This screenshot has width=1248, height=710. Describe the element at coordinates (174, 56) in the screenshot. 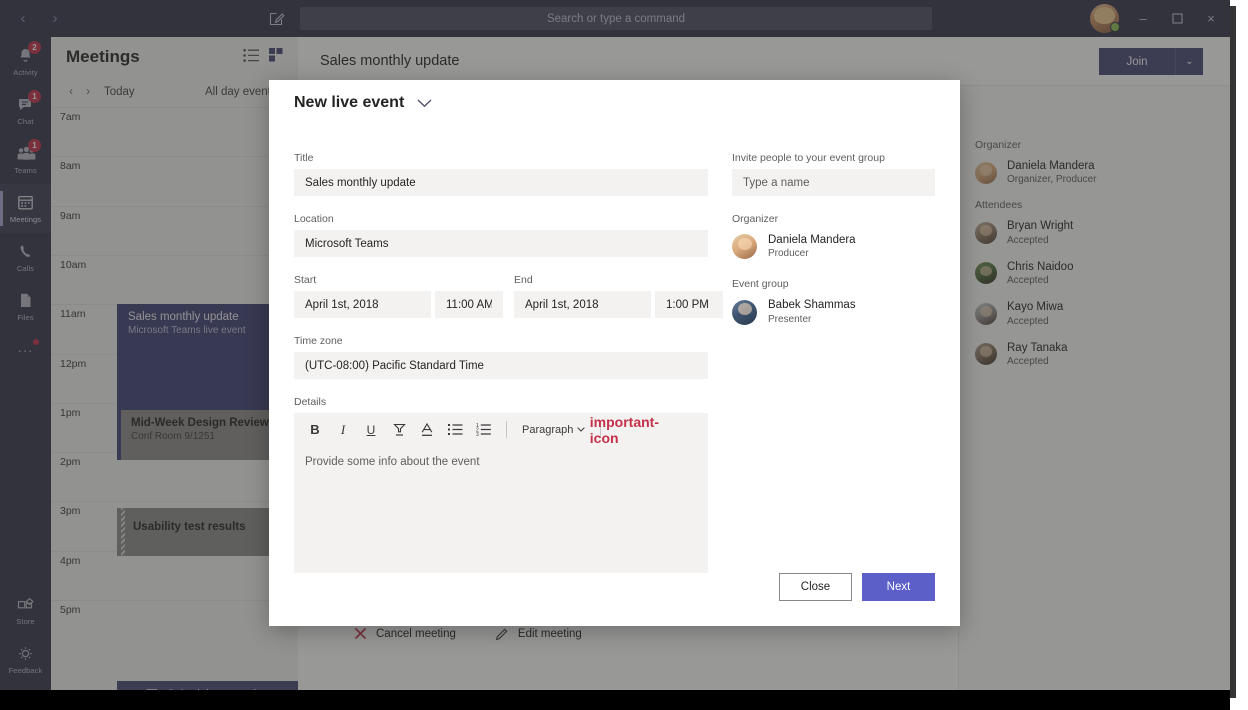

I see `meetings-header: Meetings` at that location.